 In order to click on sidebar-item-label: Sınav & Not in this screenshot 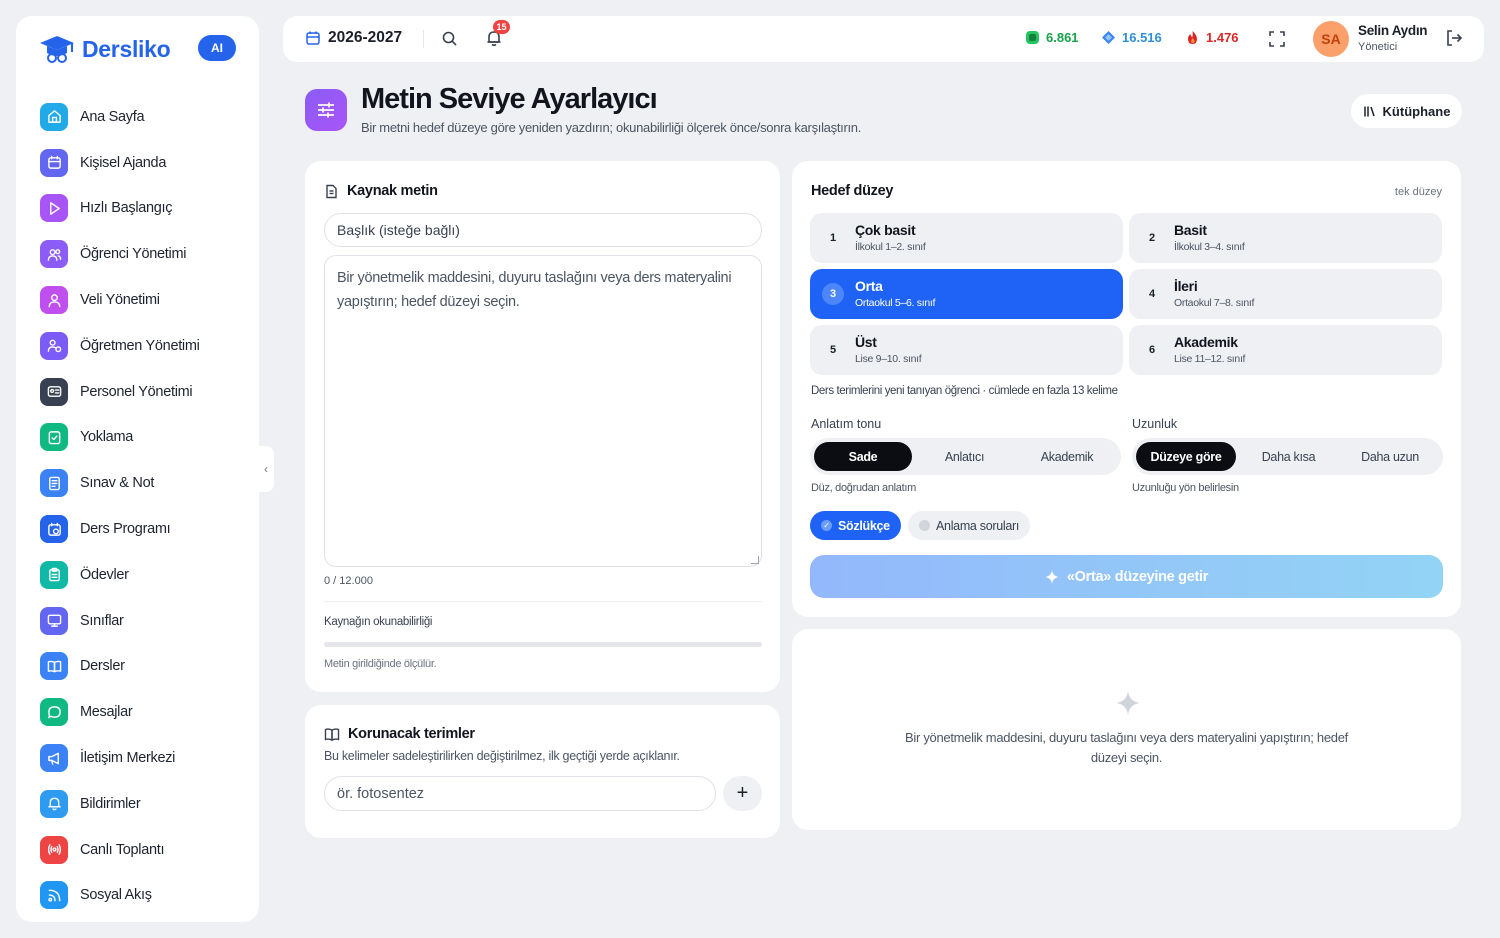, I will do `click(117, 483)`.